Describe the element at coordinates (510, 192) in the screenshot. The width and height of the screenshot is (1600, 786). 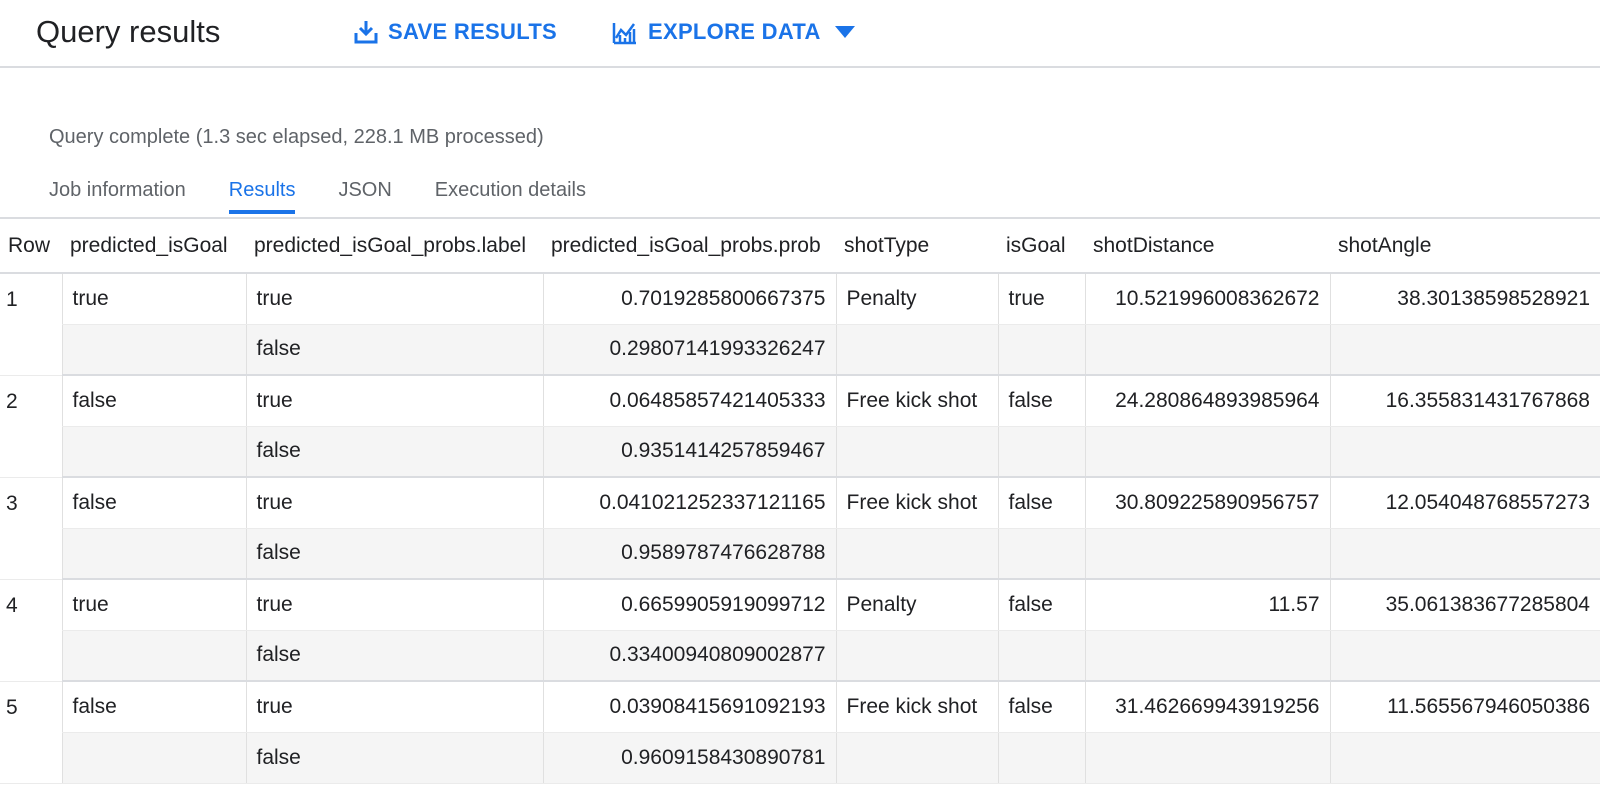
I see `tab-execution-details: Execution details` at that location.